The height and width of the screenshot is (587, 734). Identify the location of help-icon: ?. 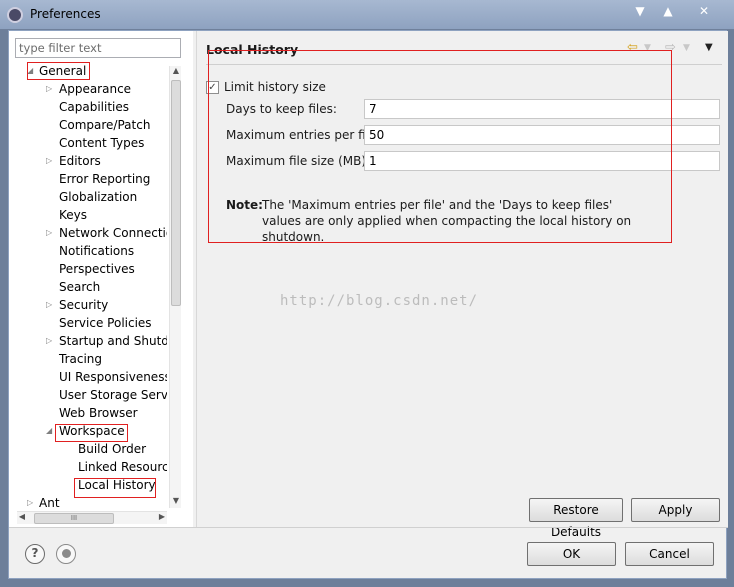
(35, 554).